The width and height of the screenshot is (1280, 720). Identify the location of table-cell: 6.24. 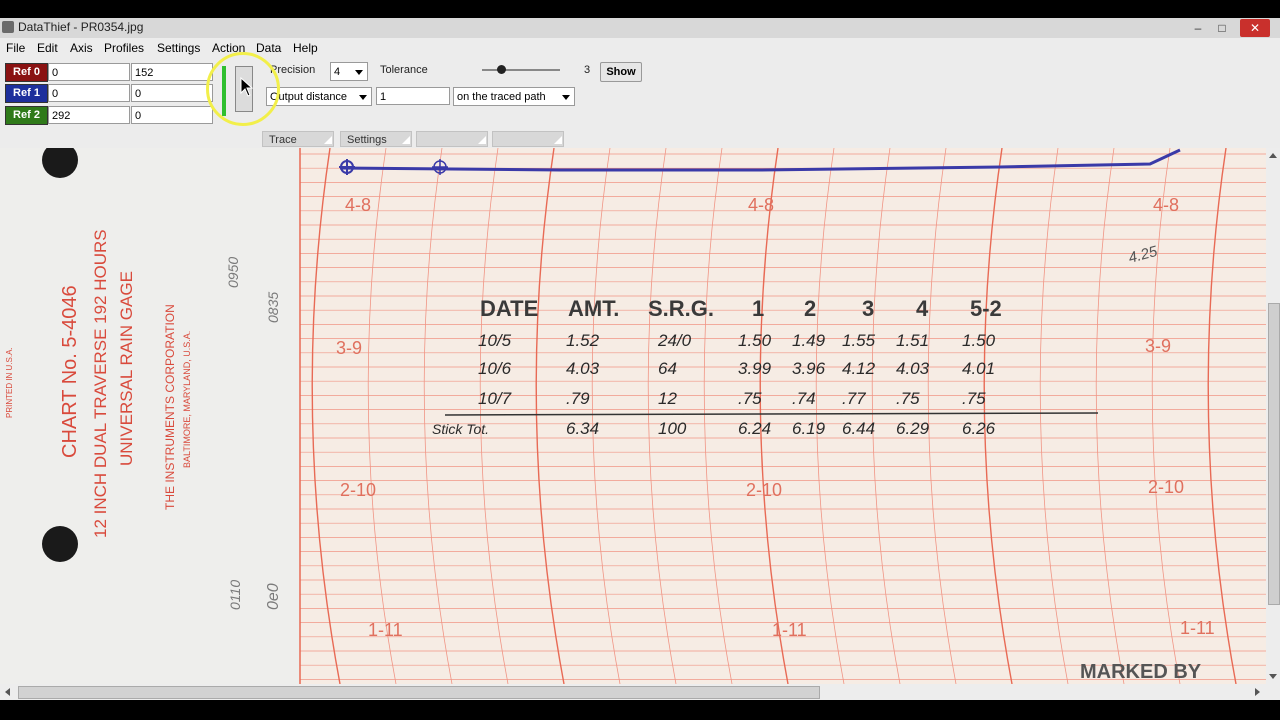
(754, 428).